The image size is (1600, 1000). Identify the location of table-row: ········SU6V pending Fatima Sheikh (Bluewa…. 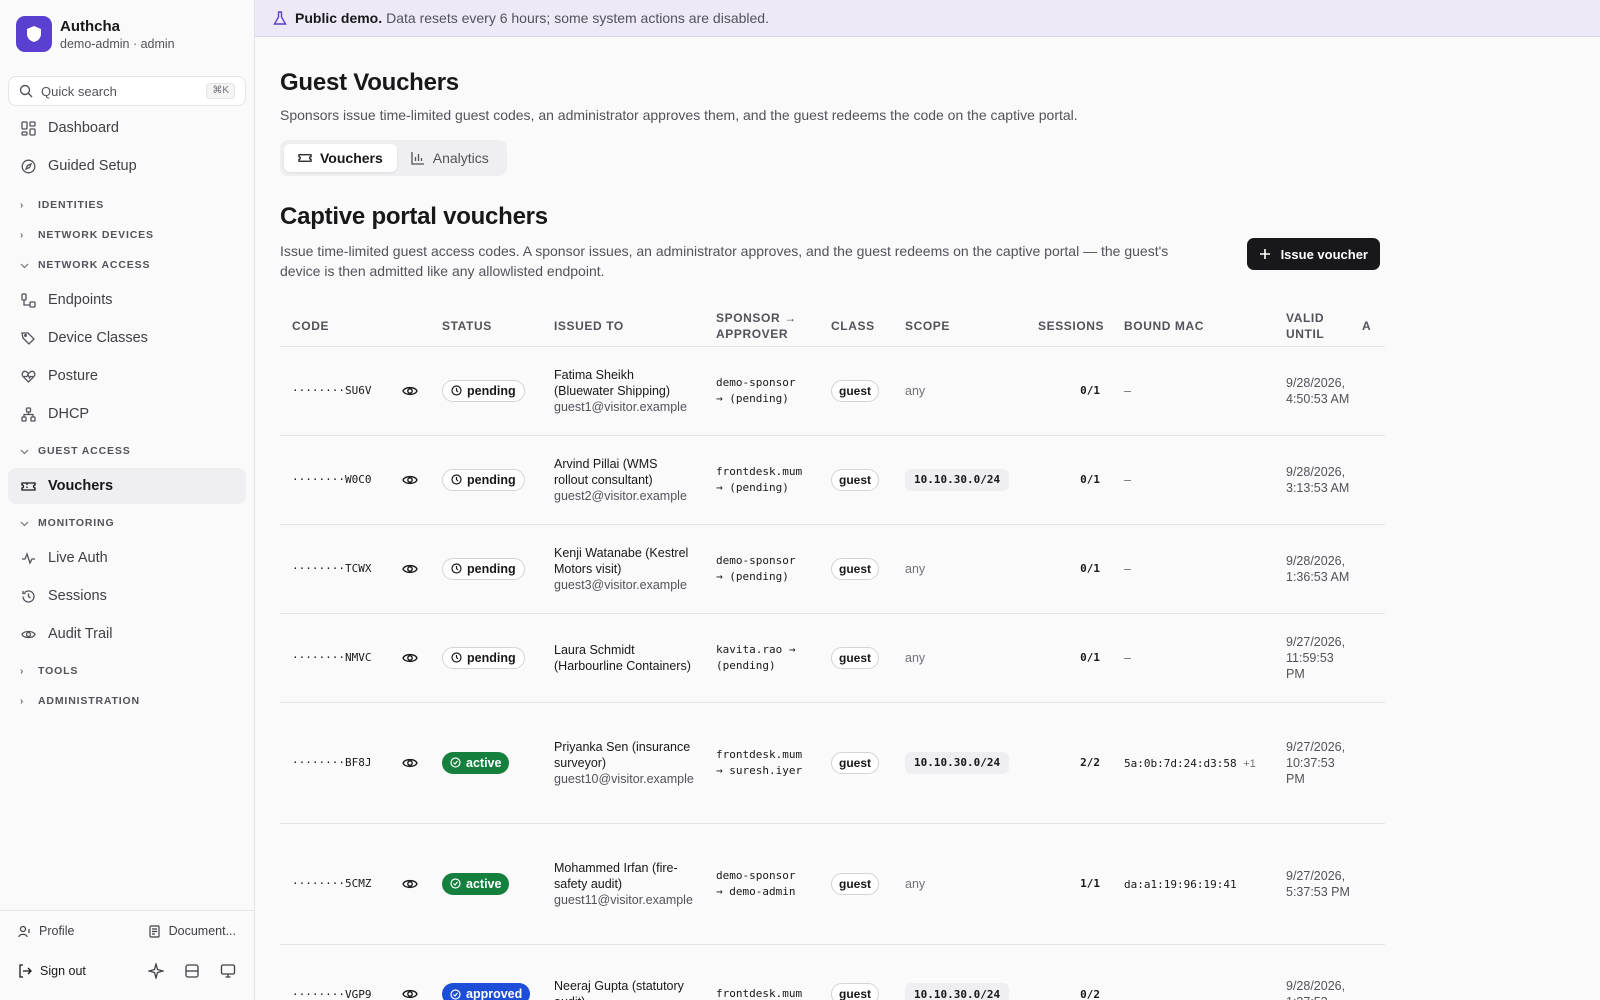
(832, 391).